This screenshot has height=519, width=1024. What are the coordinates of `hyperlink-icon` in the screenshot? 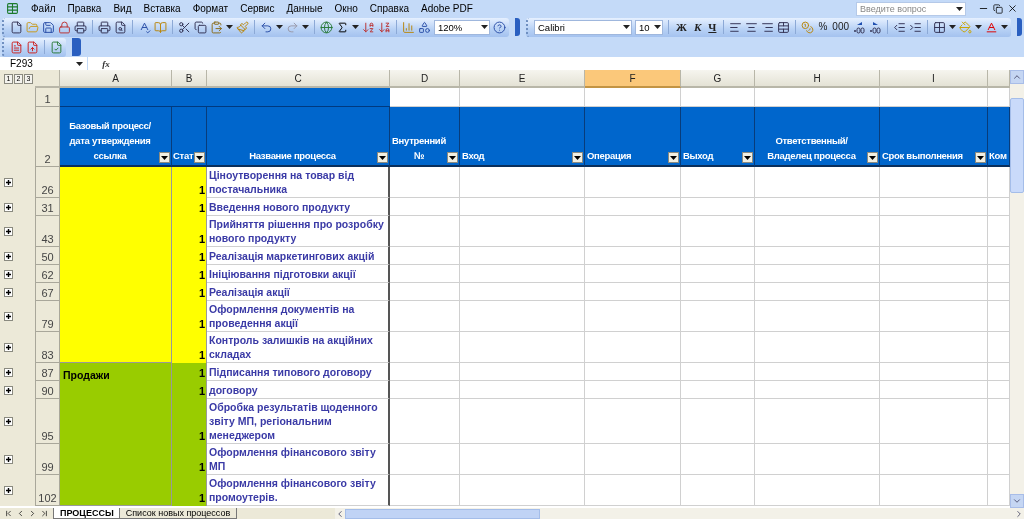 It's located at (326, 27).